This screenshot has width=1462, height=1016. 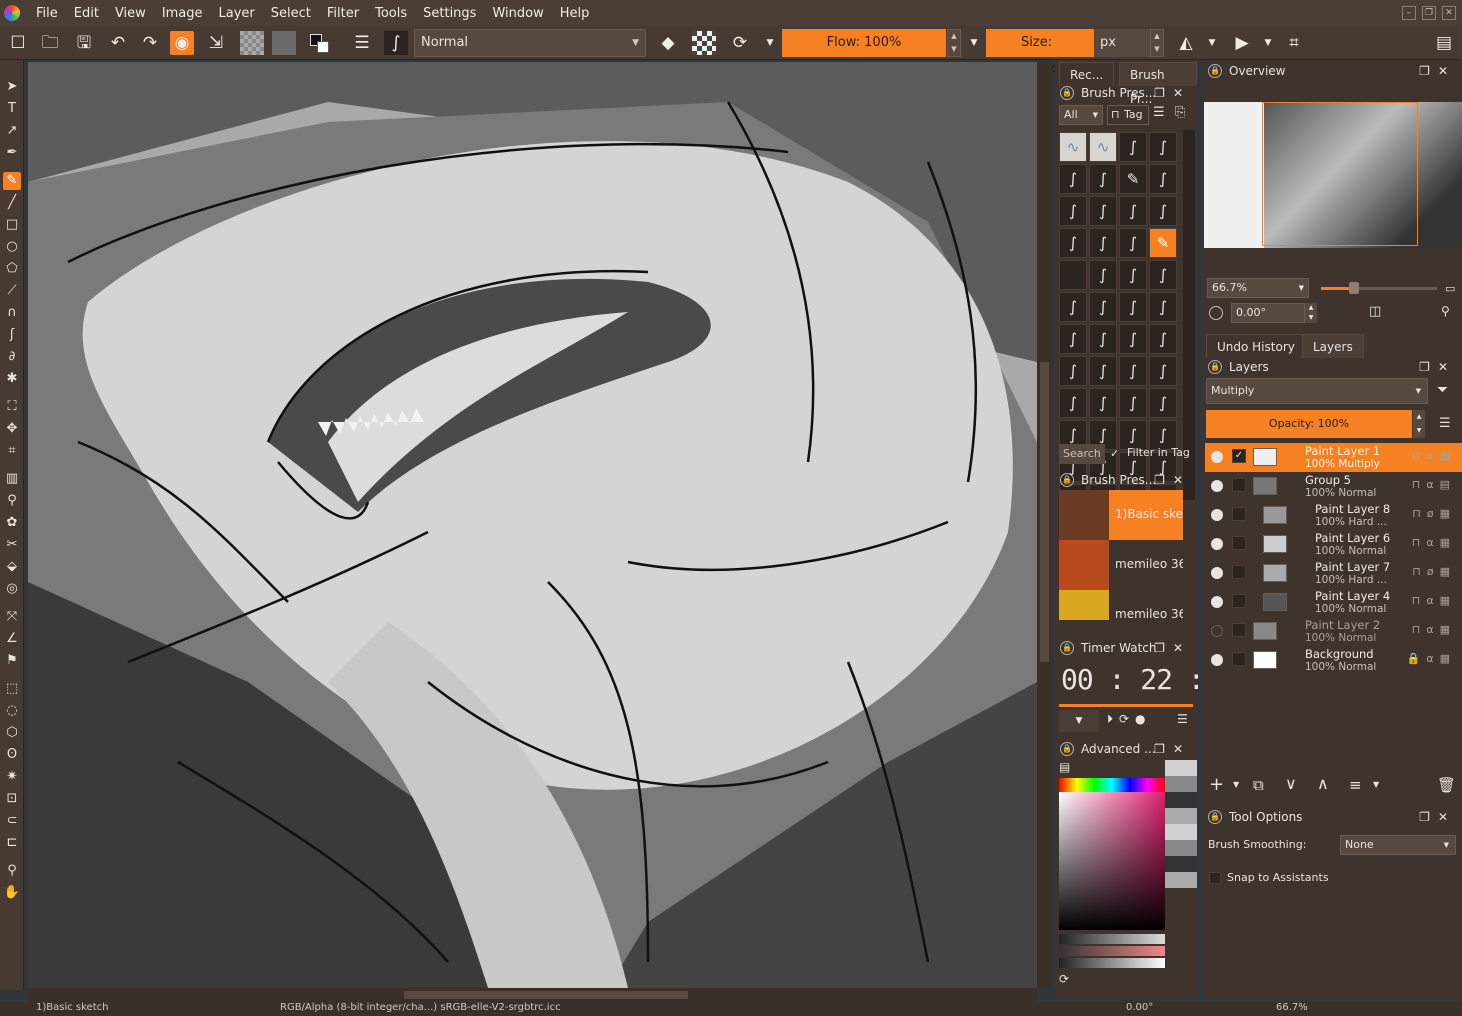 What do you see at coordinates (12, 269) in the screenshot?
I see `polygon-tool-icon: ⬠` at bounding box center [12, 269].